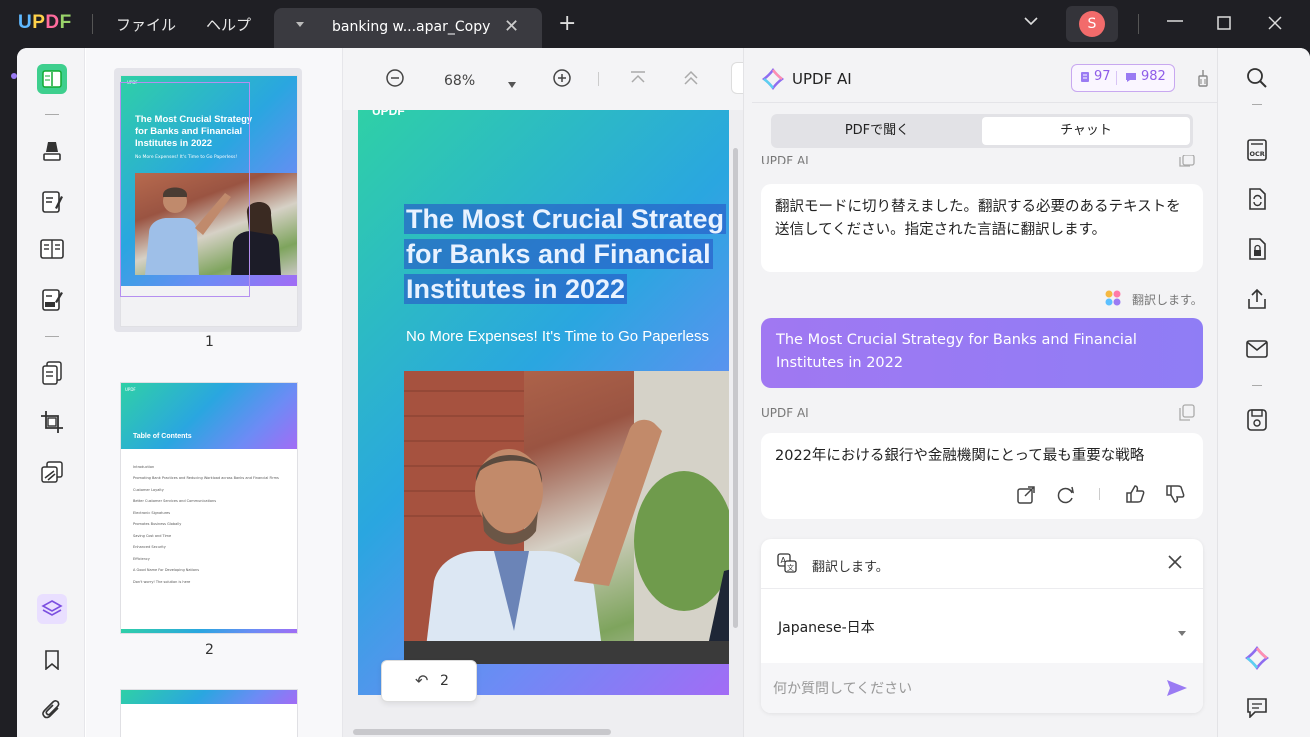 This screenshot has height=737, width=1310. What do you see at coordinates (982, 688) in the screenshot?
I see `chat-input-area: 何か質問してください` at bounding box center [982, 688].